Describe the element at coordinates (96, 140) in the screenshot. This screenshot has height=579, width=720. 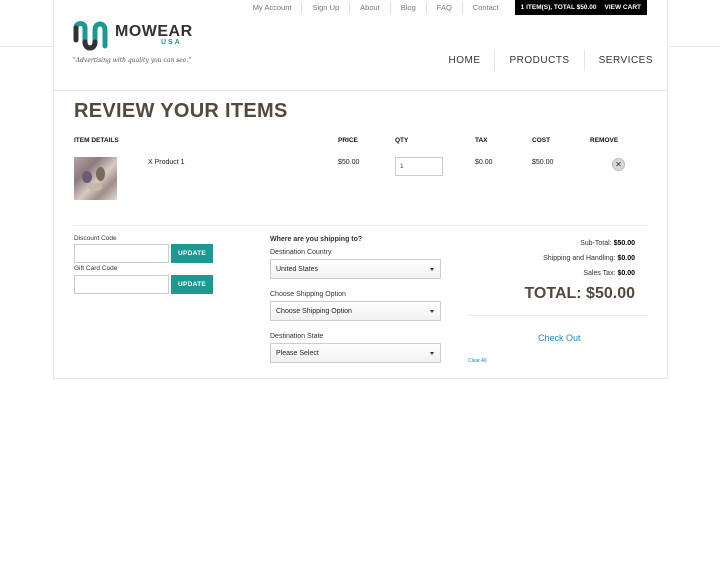
I see `col-header-details: ITEM DETAILS` at that location.